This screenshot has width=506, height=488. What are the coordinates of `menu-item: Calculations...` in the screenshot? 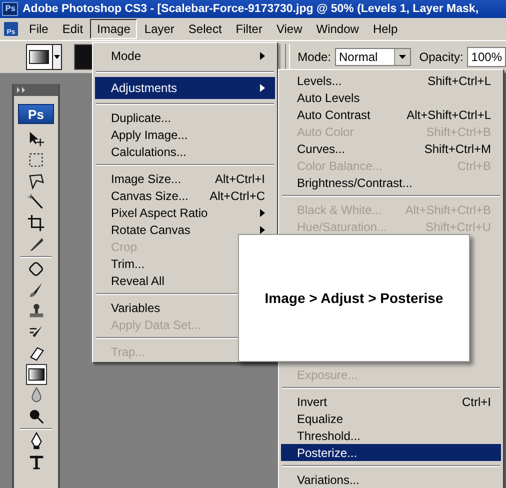 It's located at (185, 151).